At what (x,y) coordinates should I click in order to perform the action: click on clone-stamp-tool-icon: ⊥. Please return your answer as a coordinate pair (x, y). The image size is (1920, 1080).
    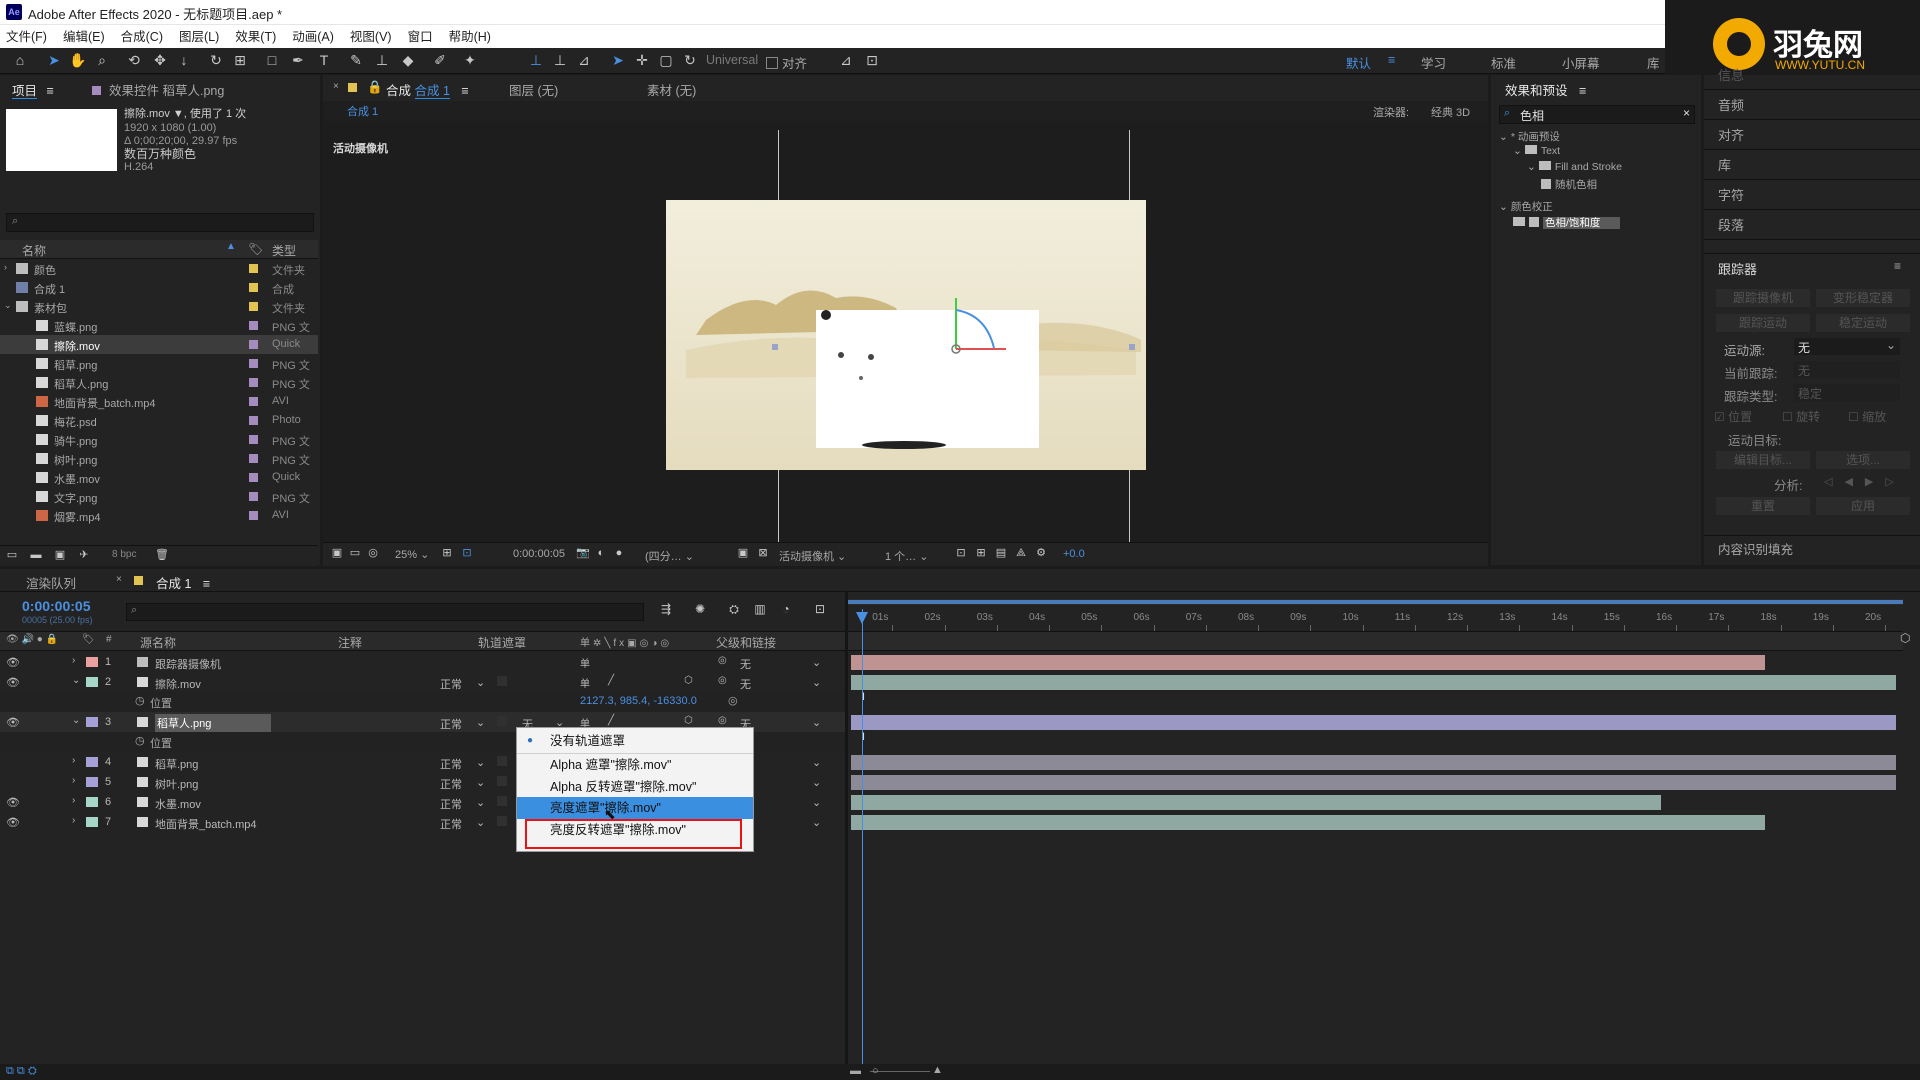
    Looking at the image, I should click on (382, 60).